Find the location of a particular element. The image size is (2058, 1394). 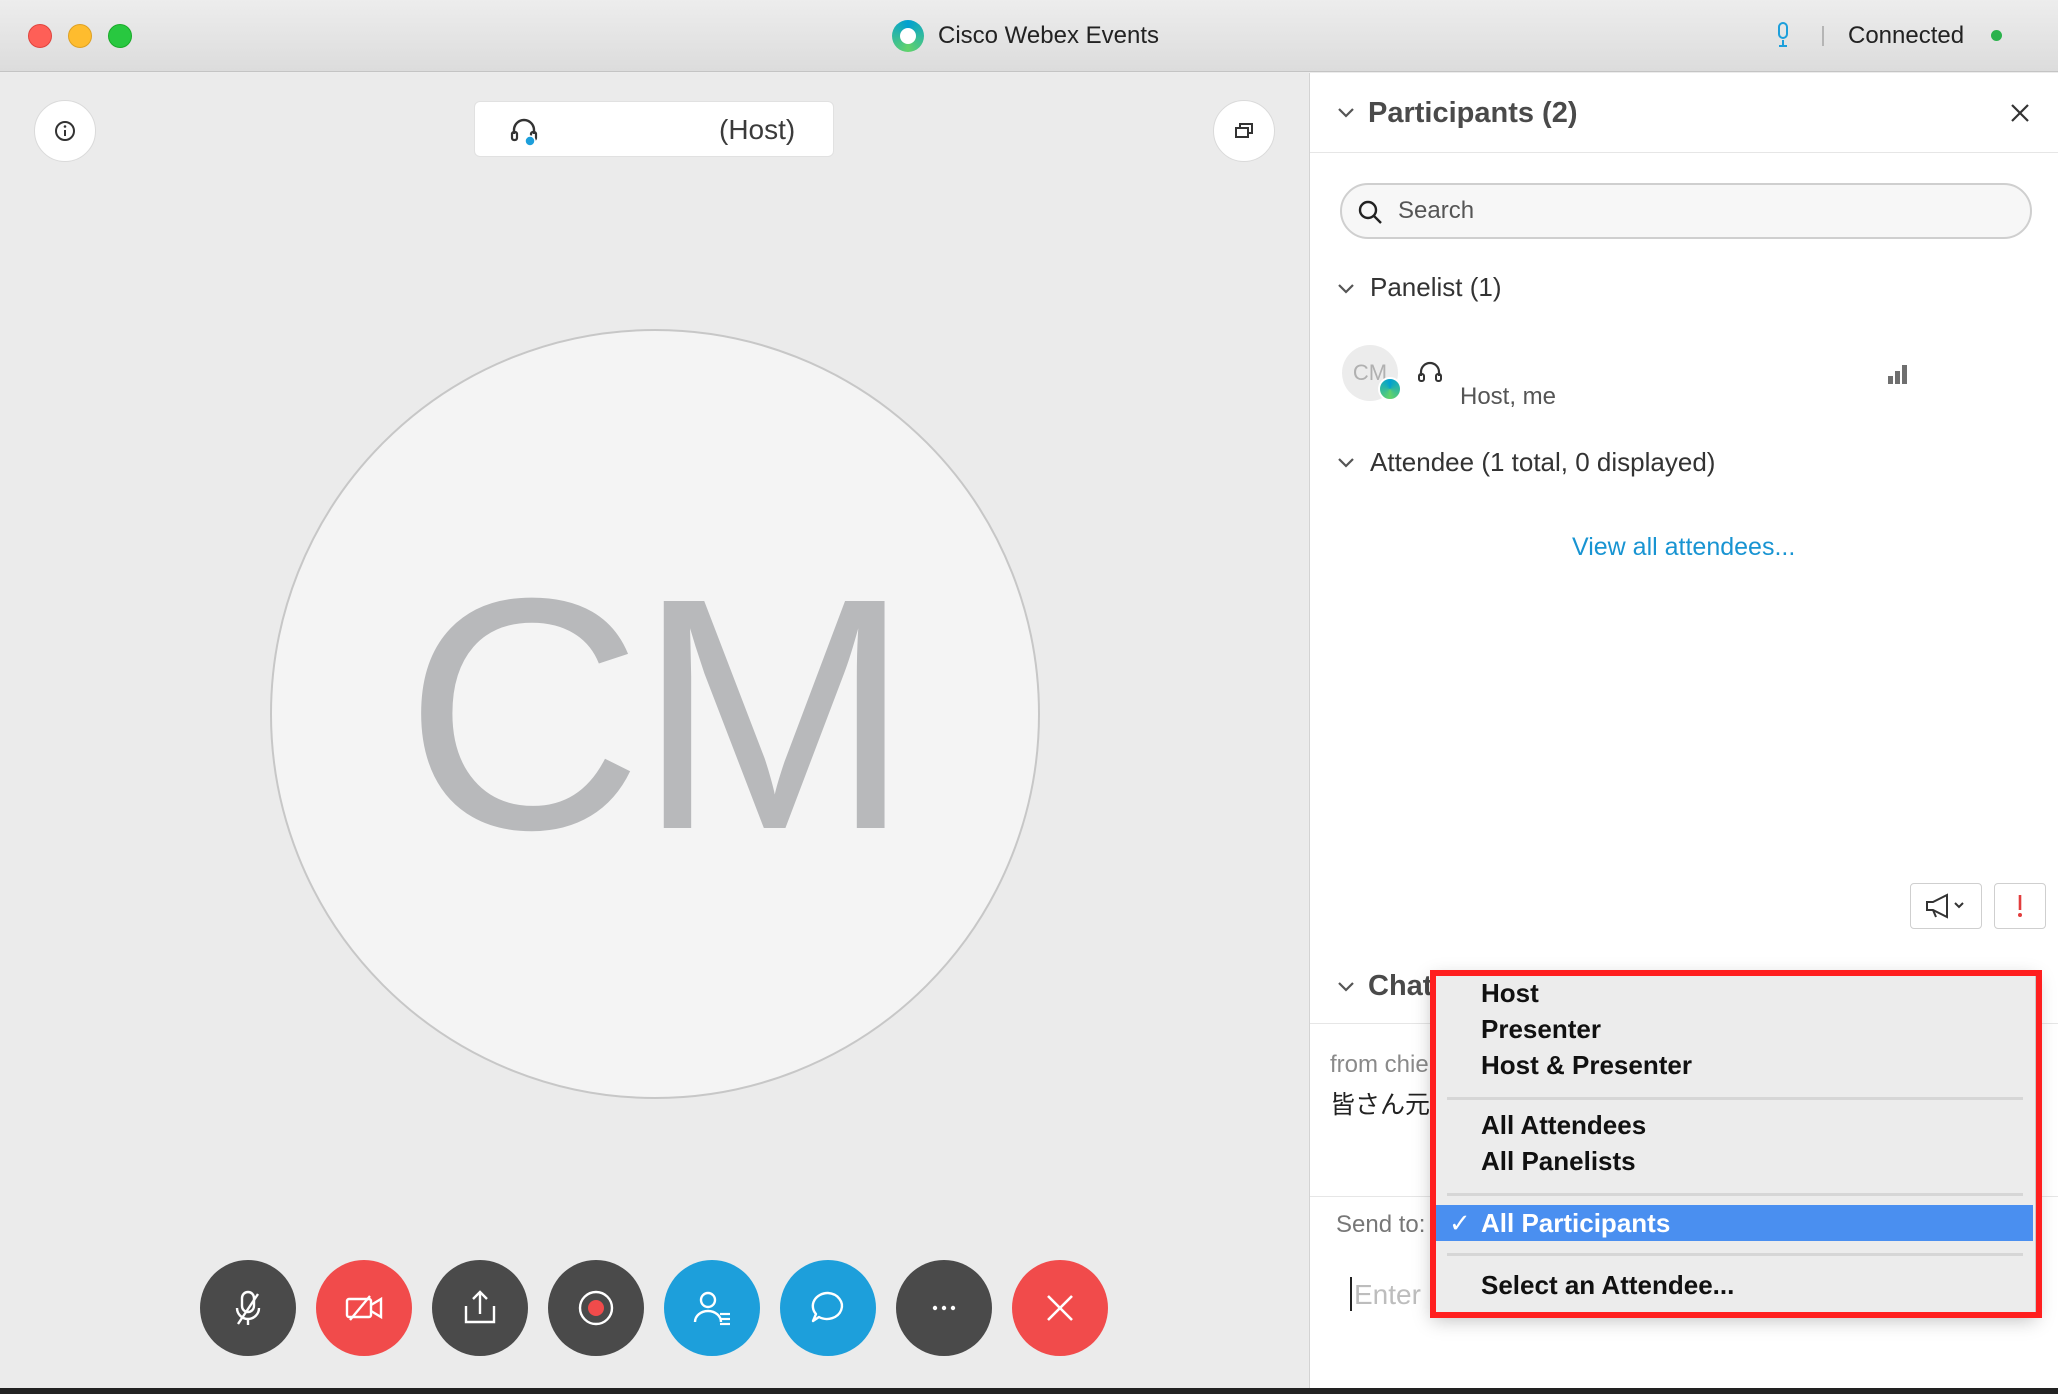

video-off-icon is located at coordinates (364, 1308).